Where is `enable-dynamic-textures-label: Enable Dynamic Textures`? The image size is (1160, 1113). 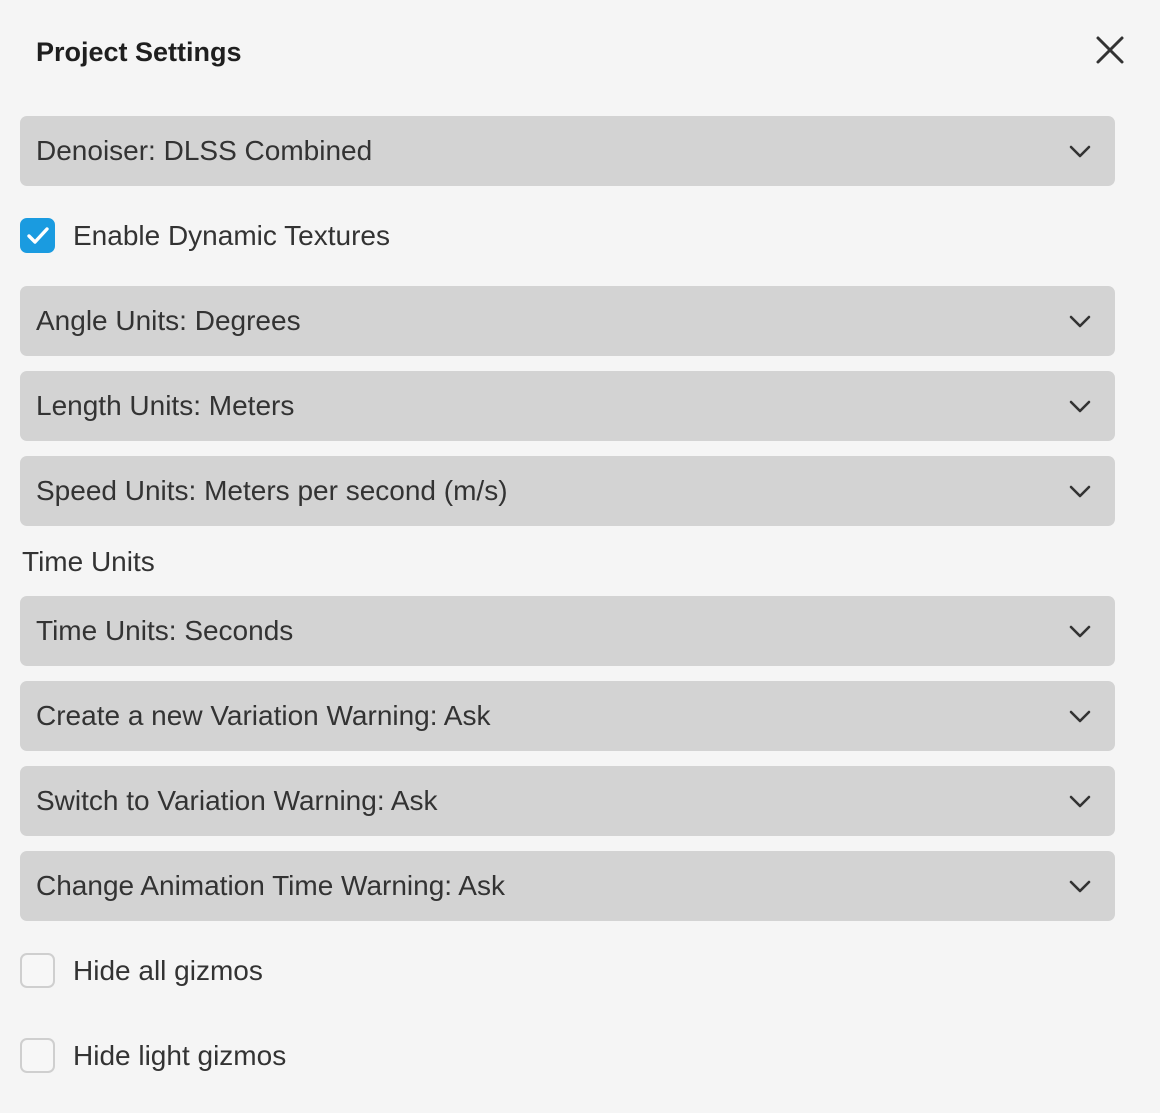 enable-dynamic-textures-label: Enable Dynamic Textures is located at coordinates (231, 235).